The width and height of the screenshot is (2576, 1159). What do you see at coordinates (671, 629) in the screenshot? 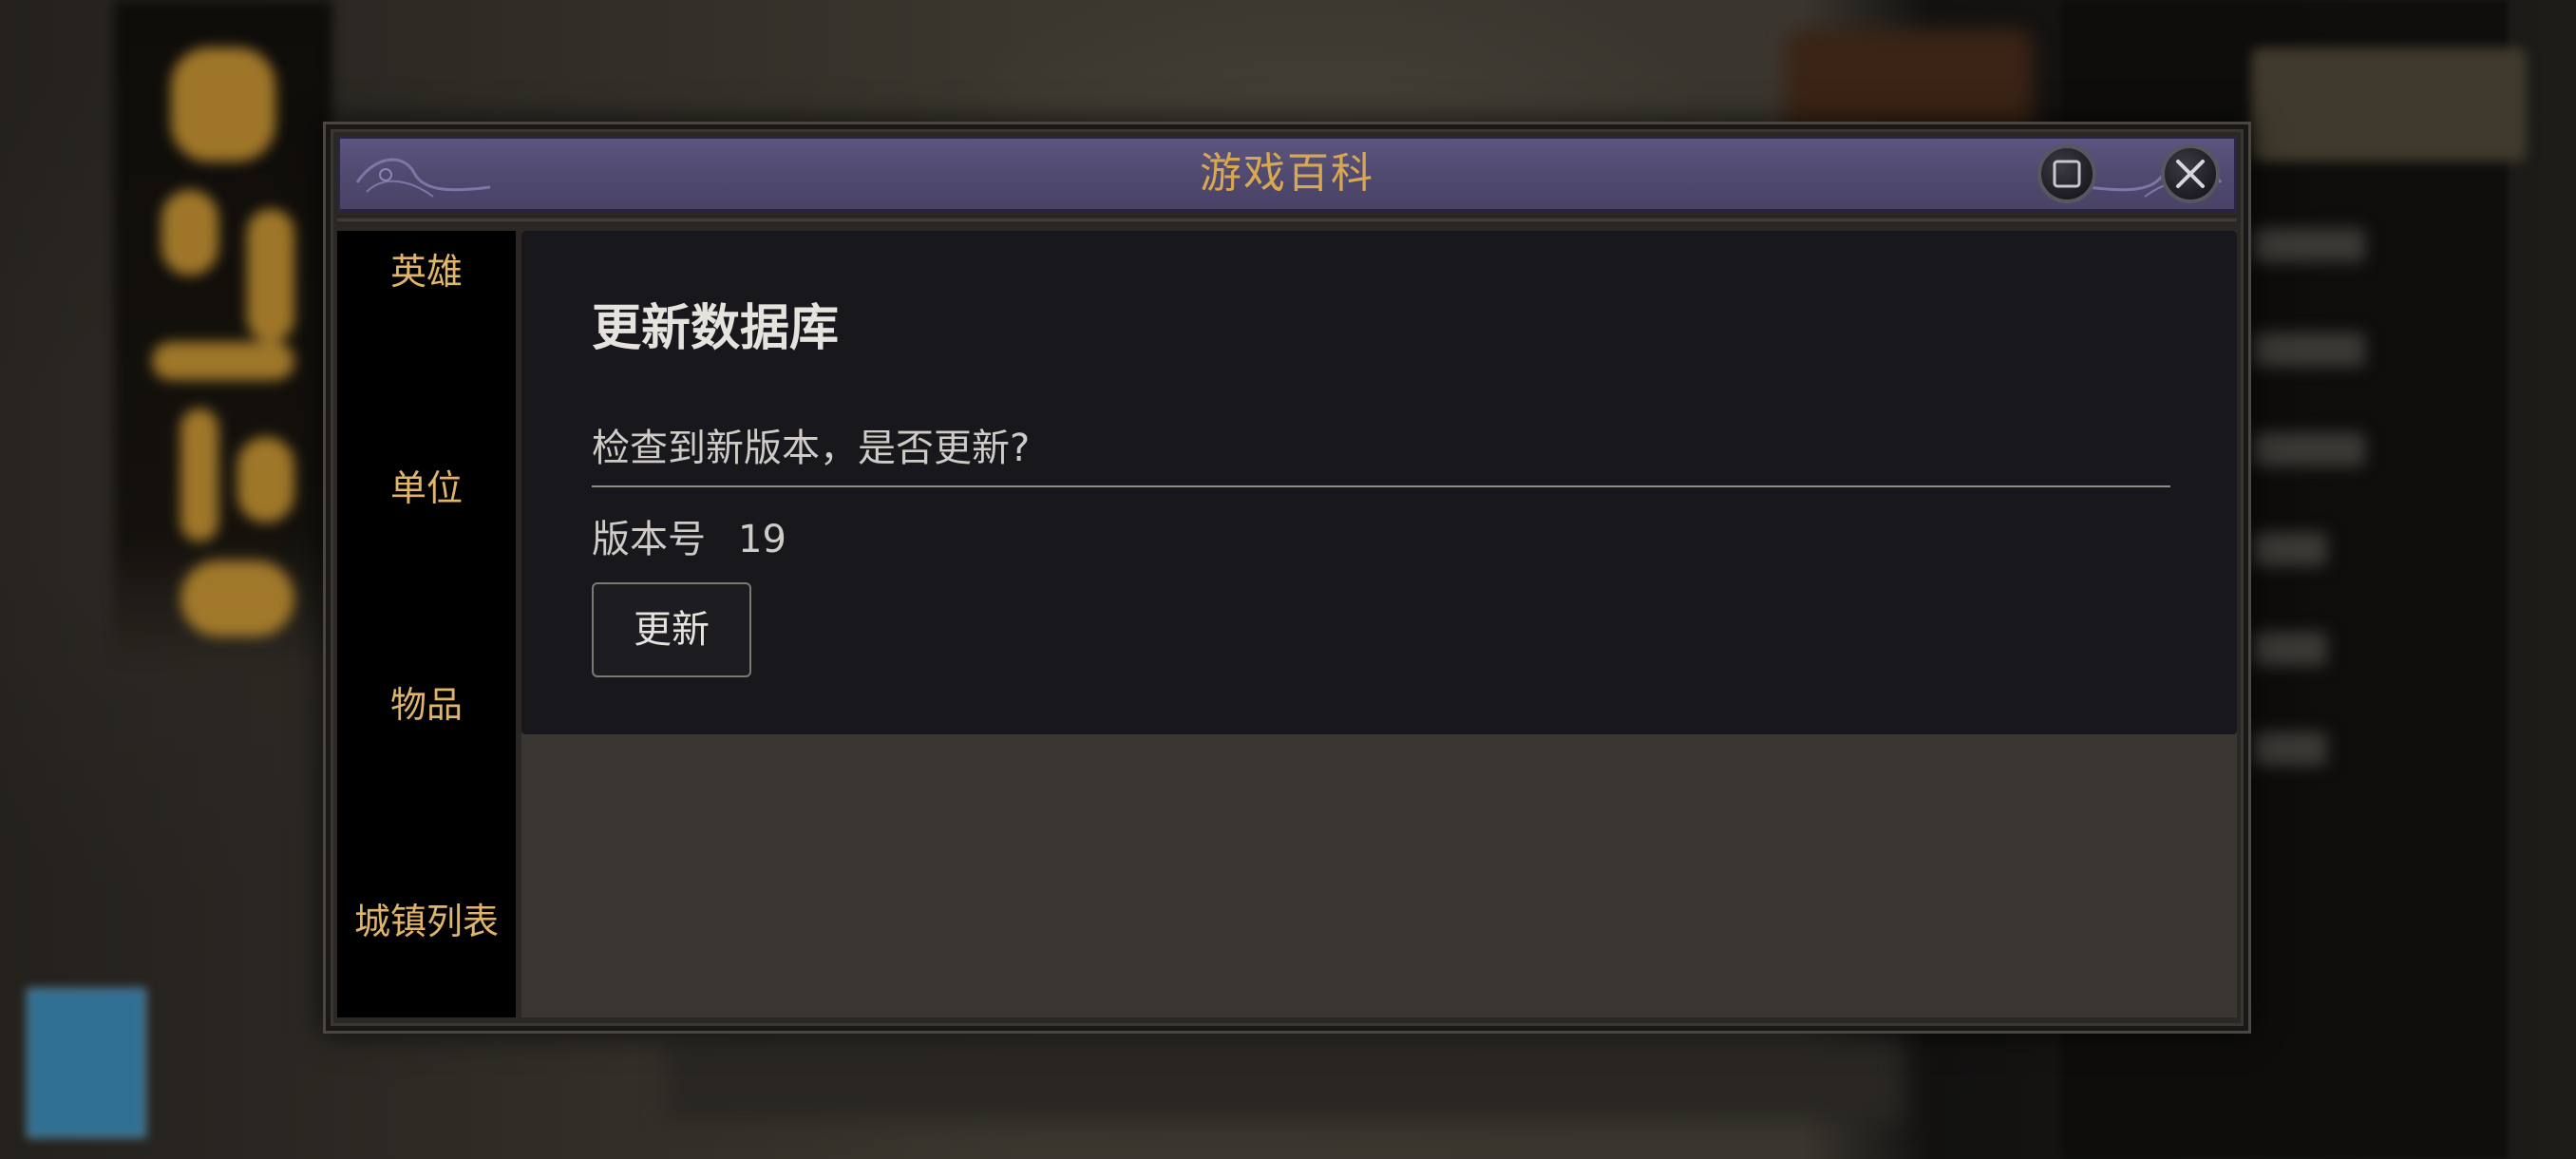
I see `update-button: 更新` at bounding box center [671, 629].